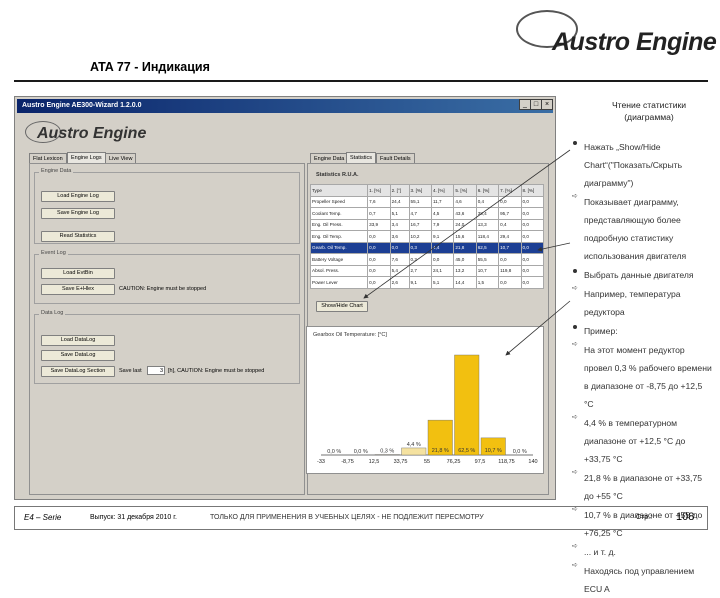  Describe the element at coordinates (632, 303) in the screenshot. I see `note-text: Например, температура редуктора` at that location.